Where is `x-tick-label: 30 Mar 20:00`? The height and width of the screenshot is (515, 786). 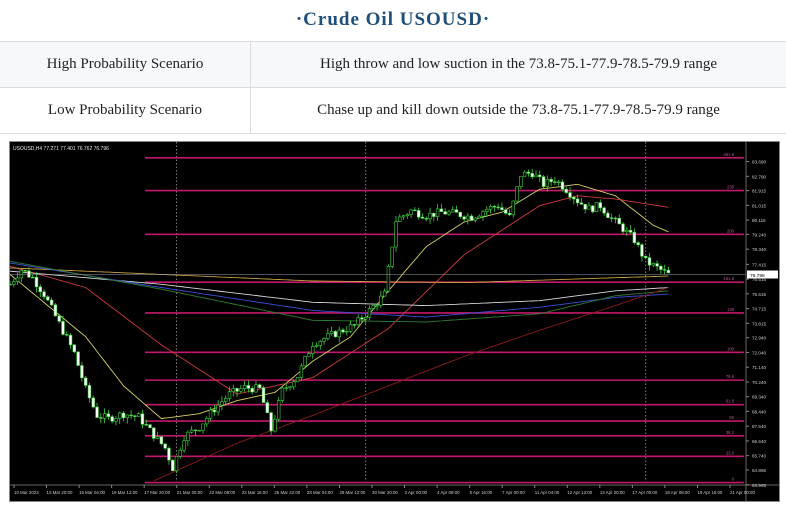 x-tick-label: 30 Mar 20:00 is located at coordinates (385, 492).